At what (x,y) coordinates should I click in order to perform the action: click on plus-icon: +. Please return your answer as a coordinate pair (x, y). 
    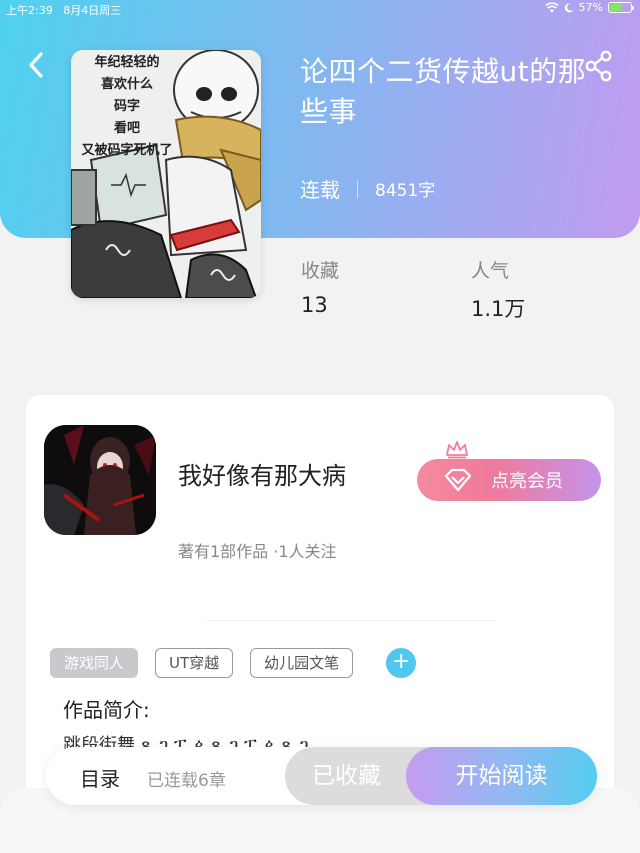
    Looking at the image, I should click on (401, 661).